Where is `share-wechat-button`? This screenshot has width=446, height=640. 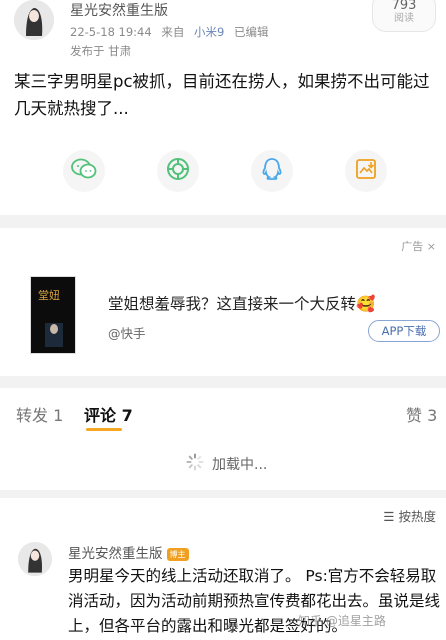
share-wechat-button is located at coordinates (84, 171).